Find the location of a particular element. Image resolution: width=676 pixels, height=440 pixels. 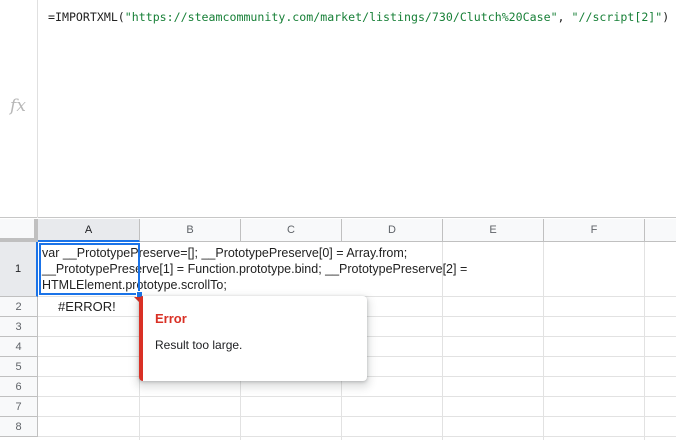

error-message: Result too large. is located at coordinates (199, 345).